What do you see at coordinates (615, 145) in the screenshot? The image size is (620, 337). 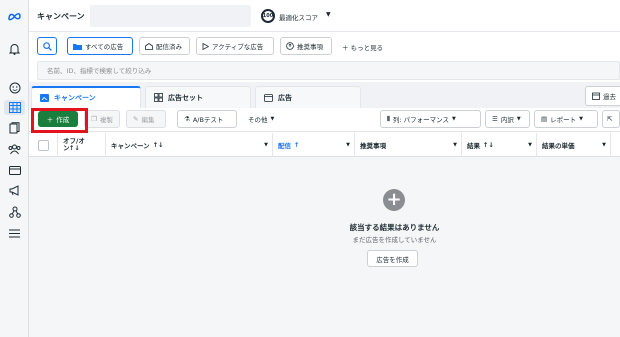 I see `column-header-overflow` at bounding box center [615, 145].